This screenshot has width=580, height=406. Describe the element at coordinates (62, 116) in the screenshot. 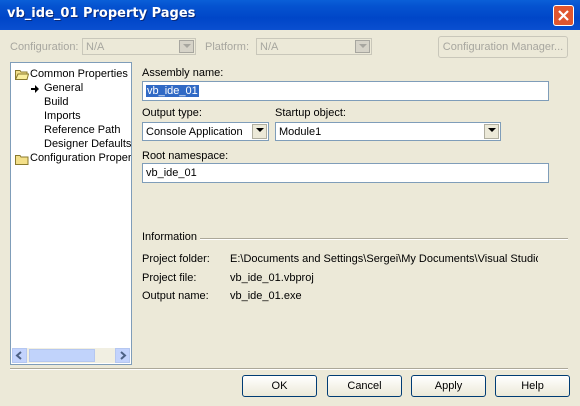

I see `tree-item-imports: Imports` at that location.